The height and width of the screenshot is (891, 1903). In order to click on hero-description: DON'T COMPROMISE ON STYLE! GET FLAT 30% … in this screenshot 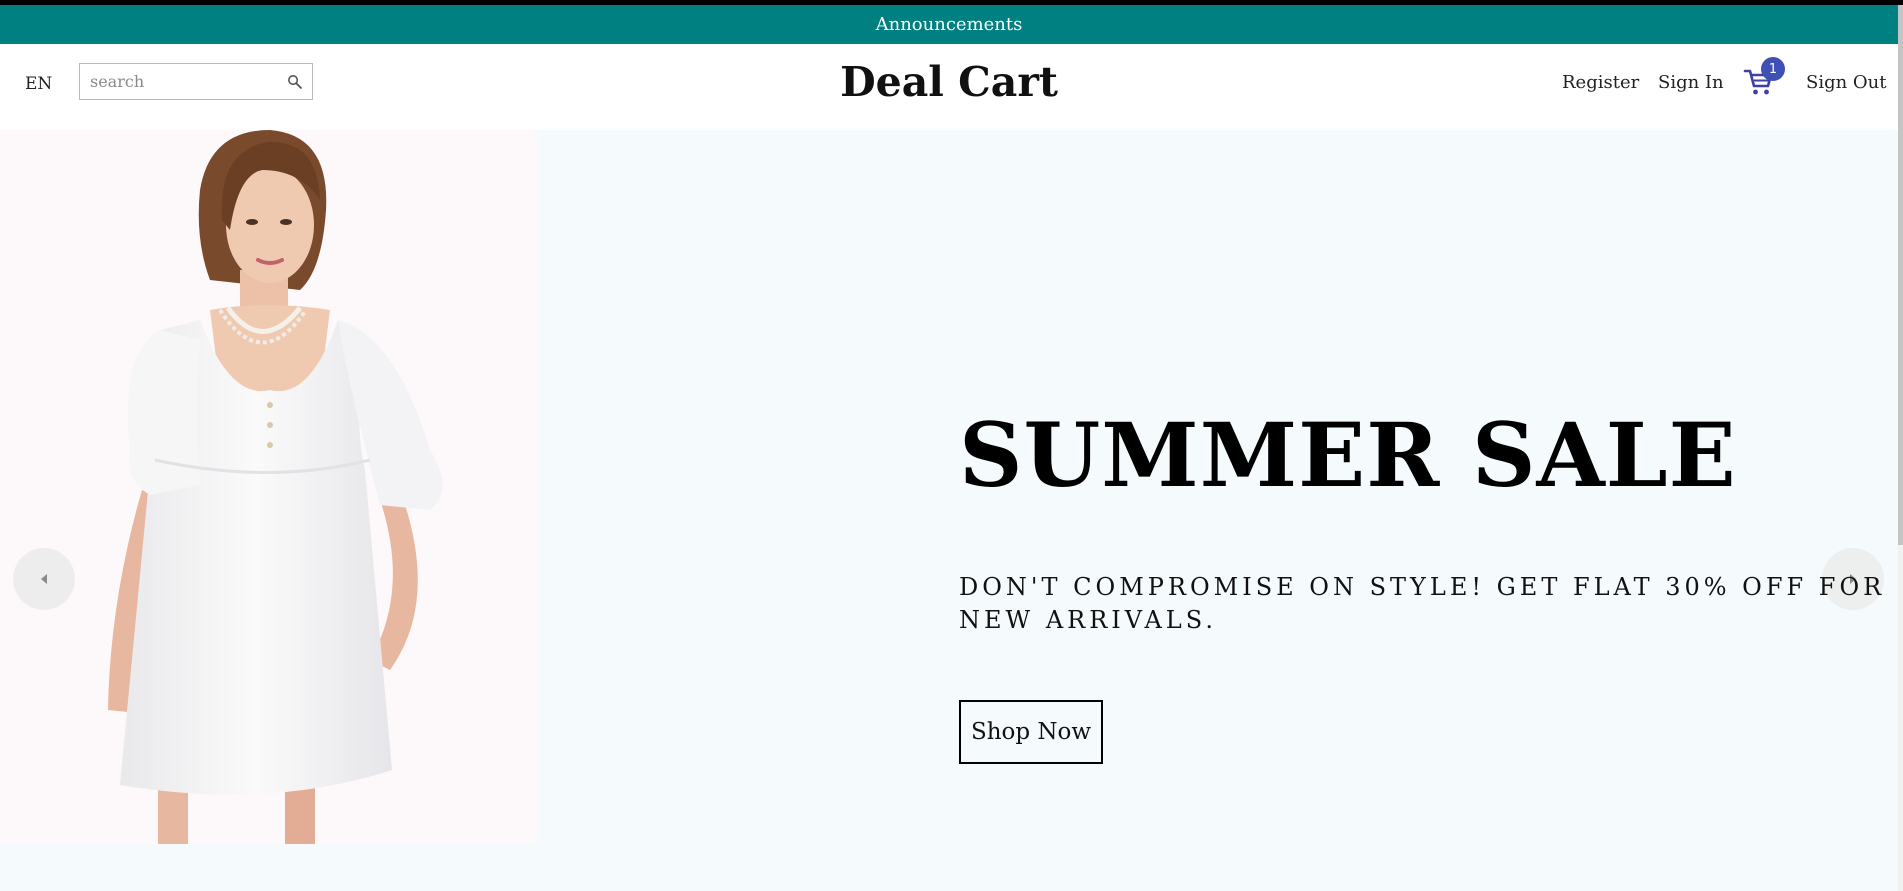, I will do `click(1422, 603)`.